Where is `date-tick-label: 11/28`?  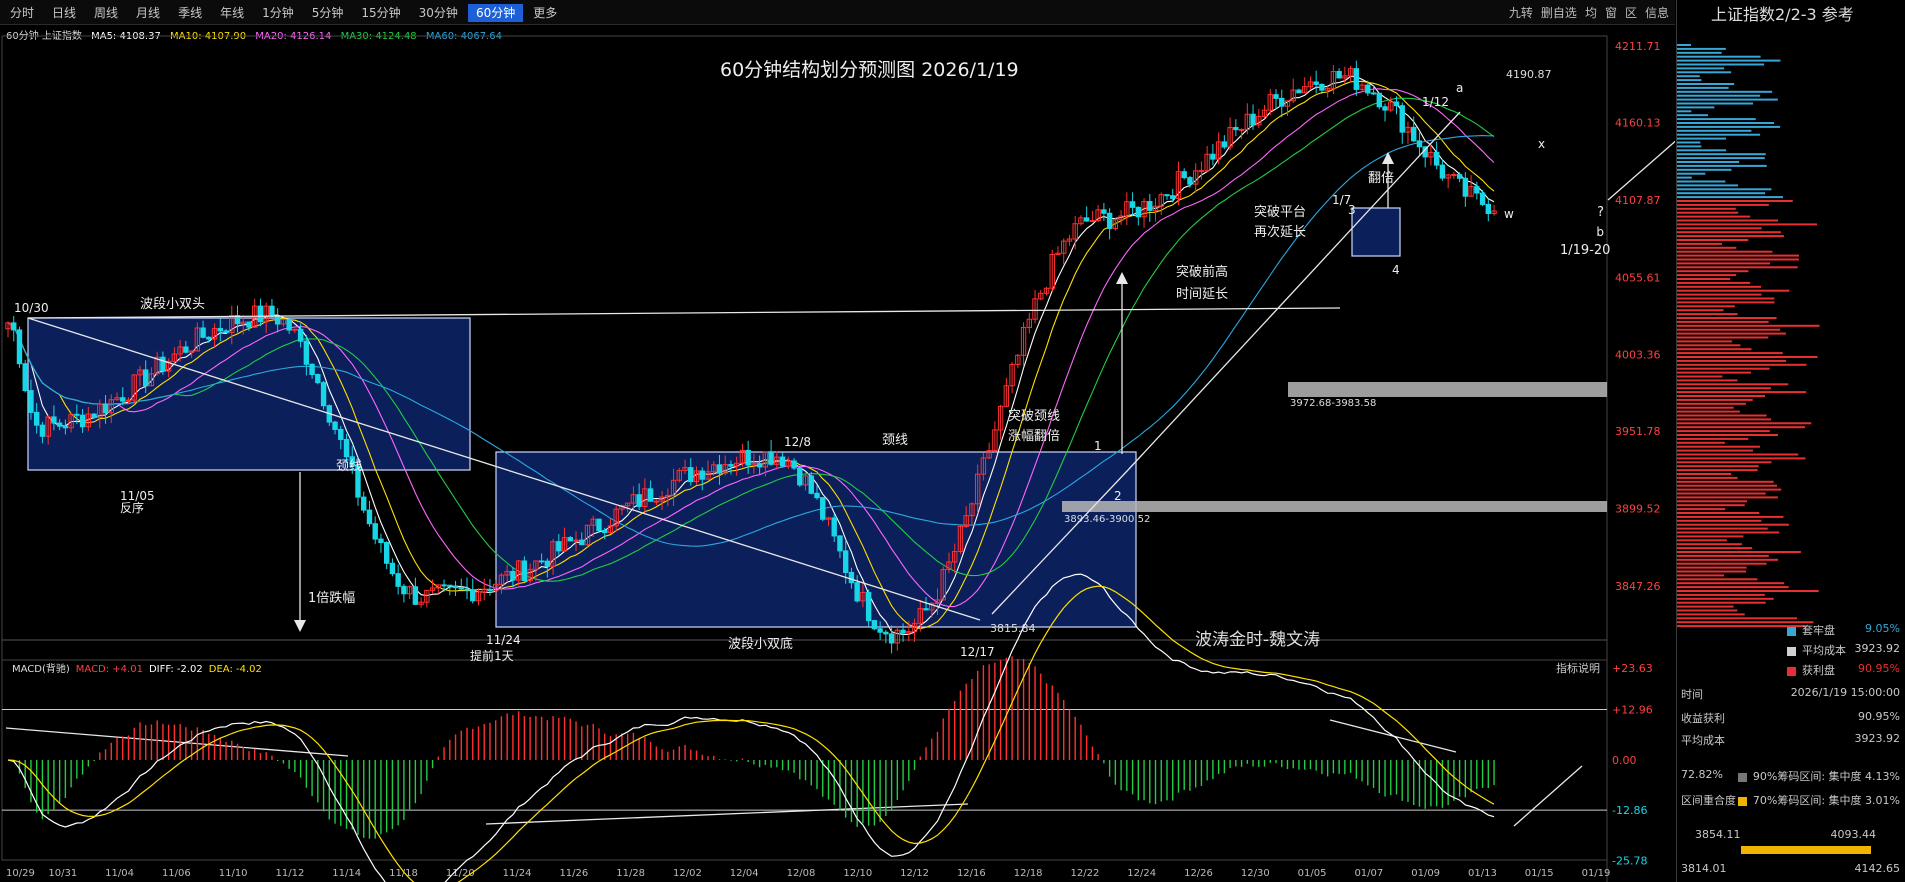 date-tick-label: 11/28 is located at coordinates (630, 873).